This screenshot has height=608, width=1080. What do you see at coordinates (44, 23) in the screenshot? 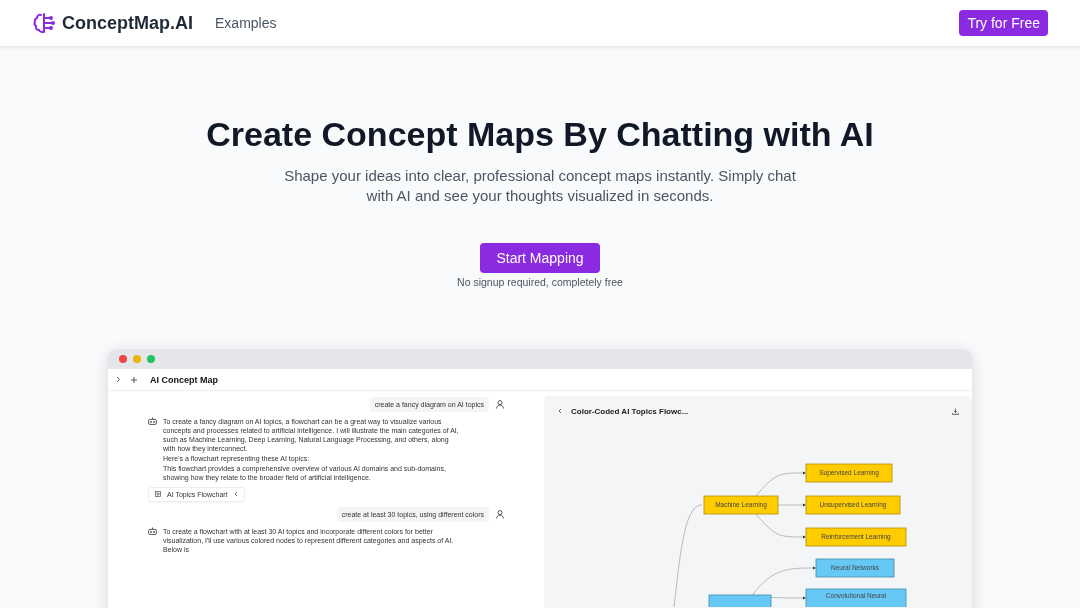
I see `brain-logo-icon` at bounding box center [44, 23].